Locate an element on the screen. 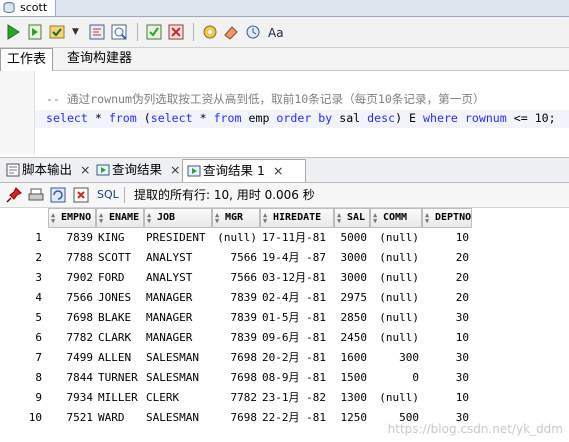 This screenshot has height=442, width=569. table-cell-ename: JONES is located at coordinates (120, 298).